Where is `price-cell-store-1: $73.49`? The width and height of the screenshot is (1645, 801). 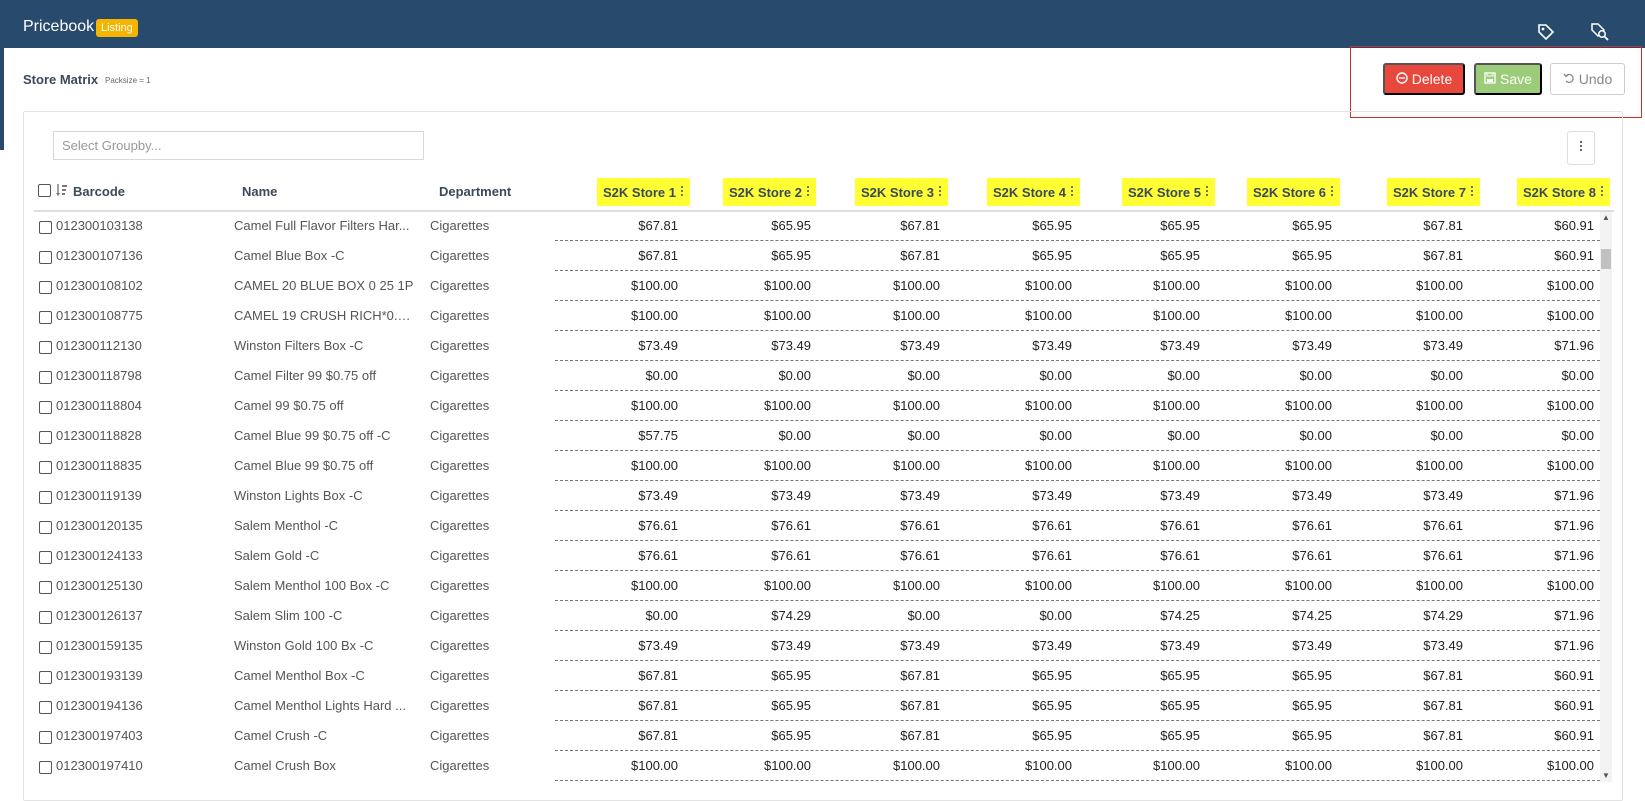
price-cell-store-1: $73.49 is located at coordinates (623, 645).